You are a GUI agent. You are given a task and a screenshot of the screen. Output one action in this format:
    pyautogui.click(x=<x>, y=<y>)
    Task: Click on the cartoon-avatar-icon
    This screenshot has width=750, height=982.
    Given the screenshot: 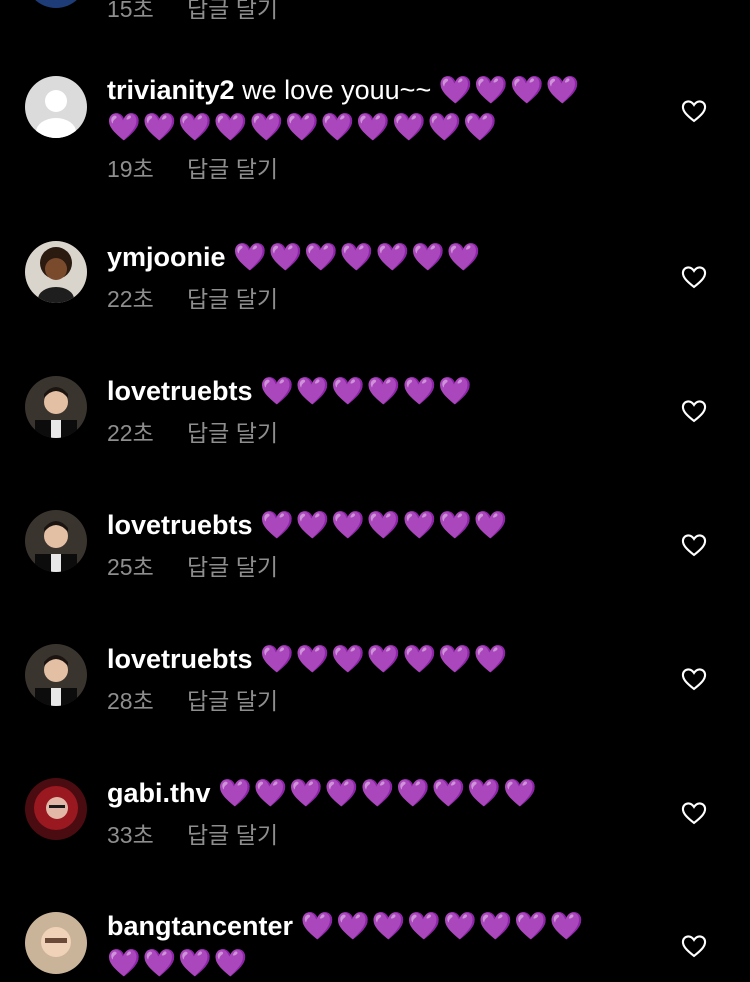 What is the action you would take?
    pyautogui.click(x=56, y=272)
    